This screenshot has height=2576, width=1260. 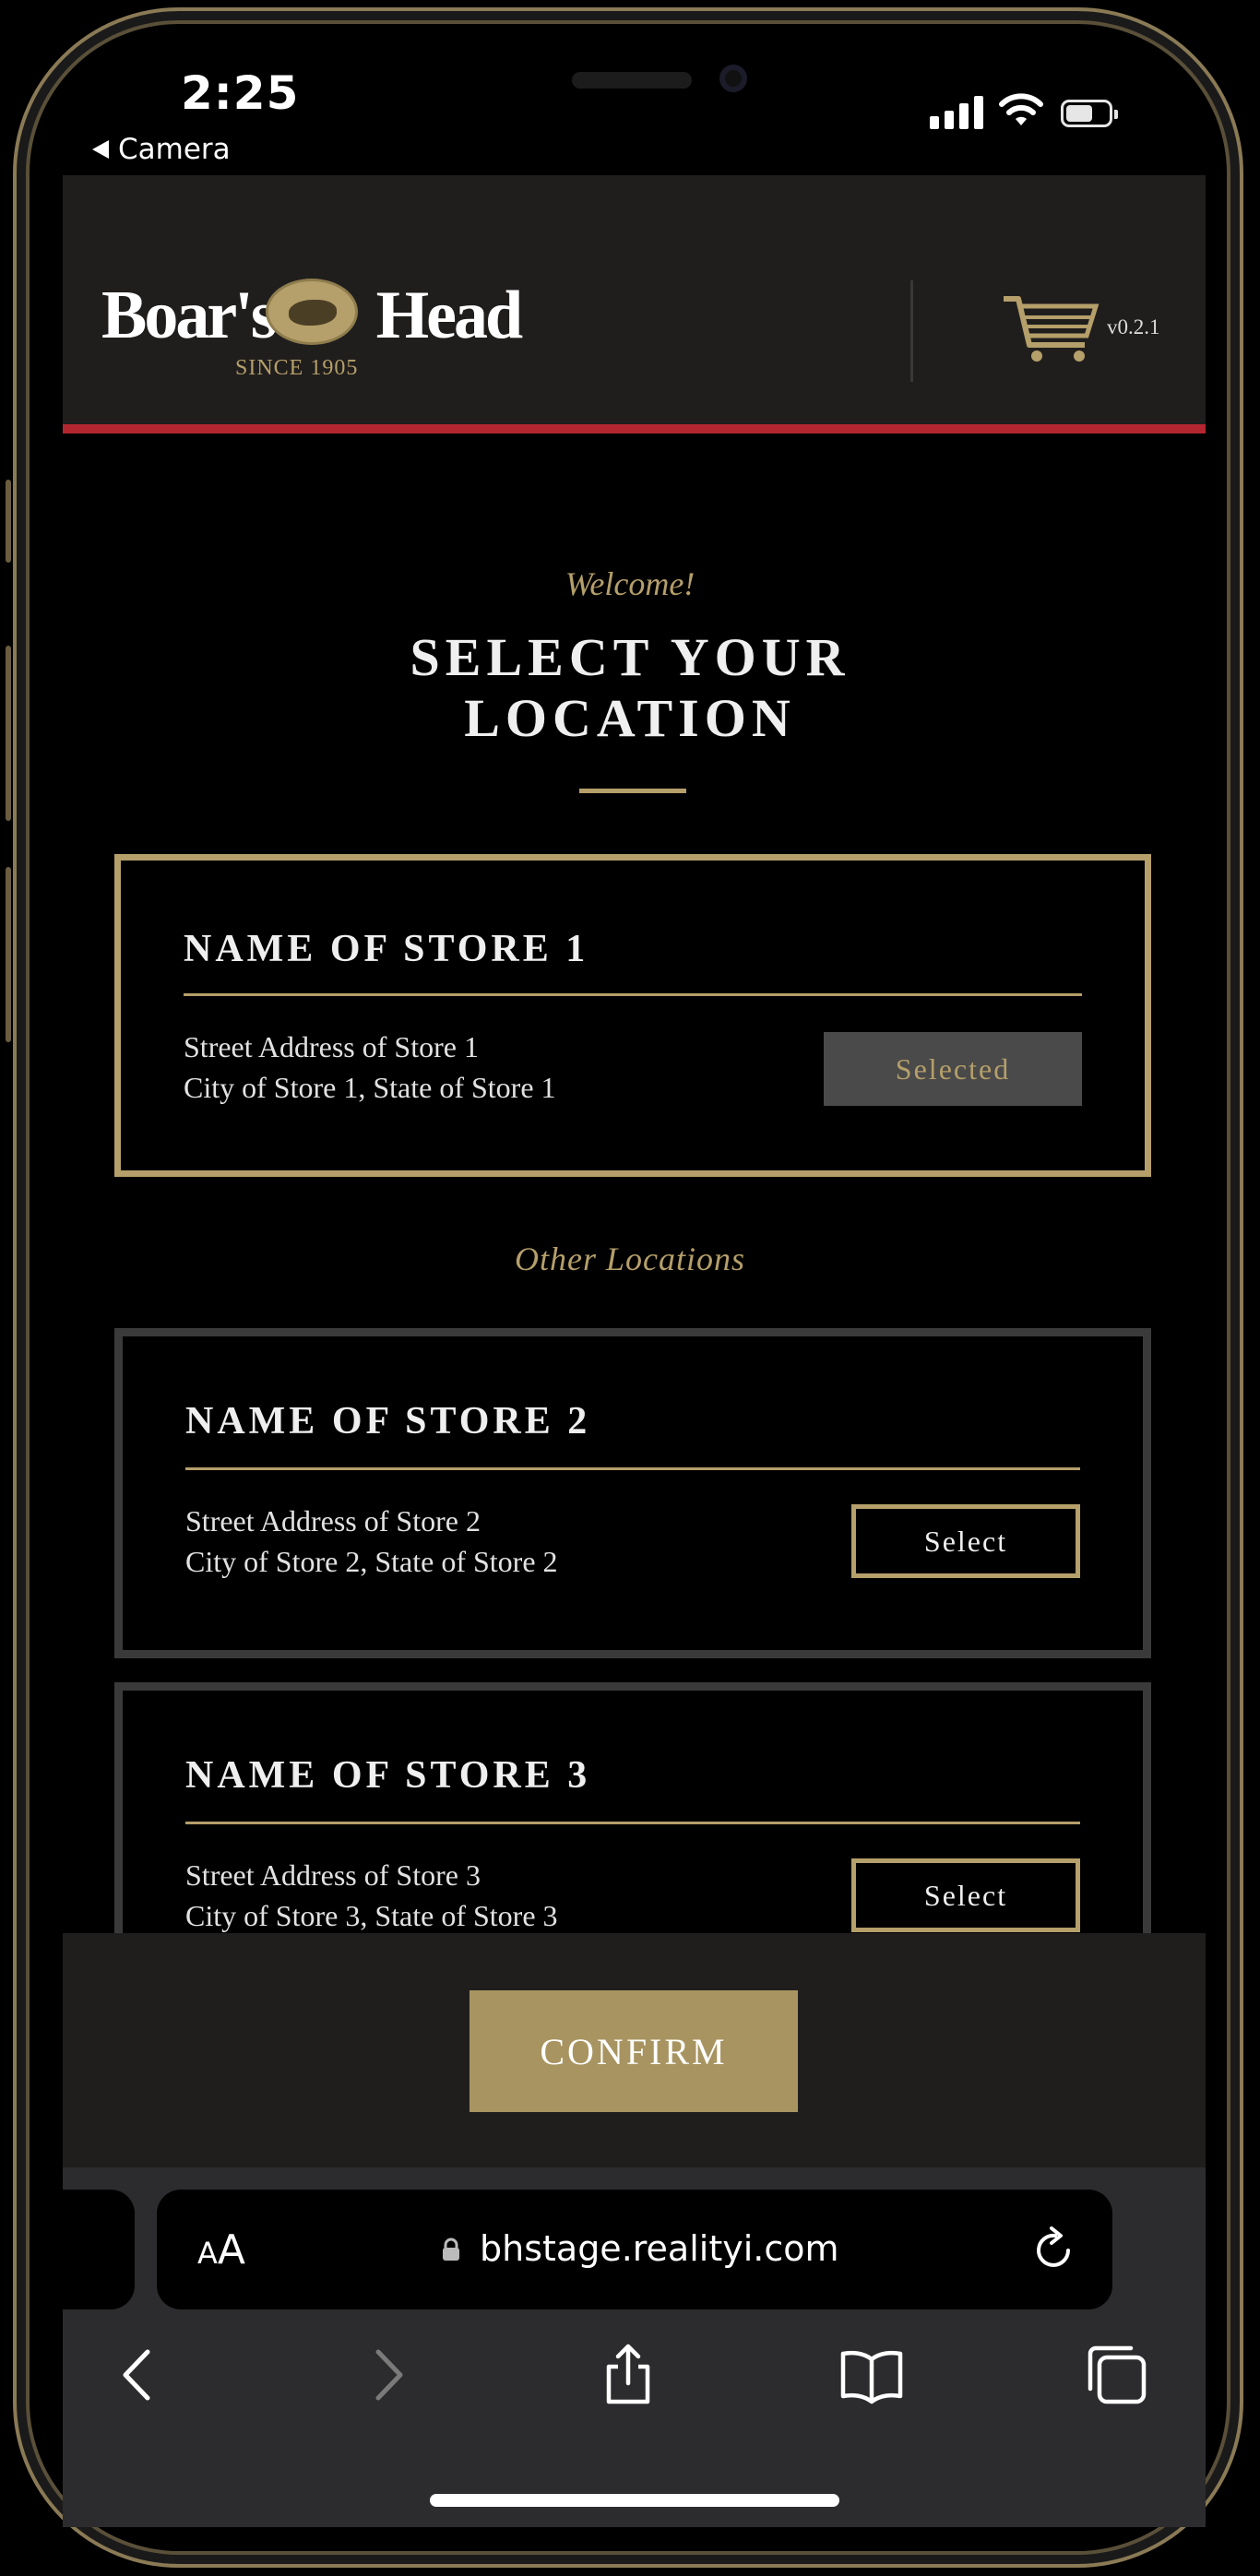 I want to click on welcome-text: Welcome!, so click(x=630, y=583).